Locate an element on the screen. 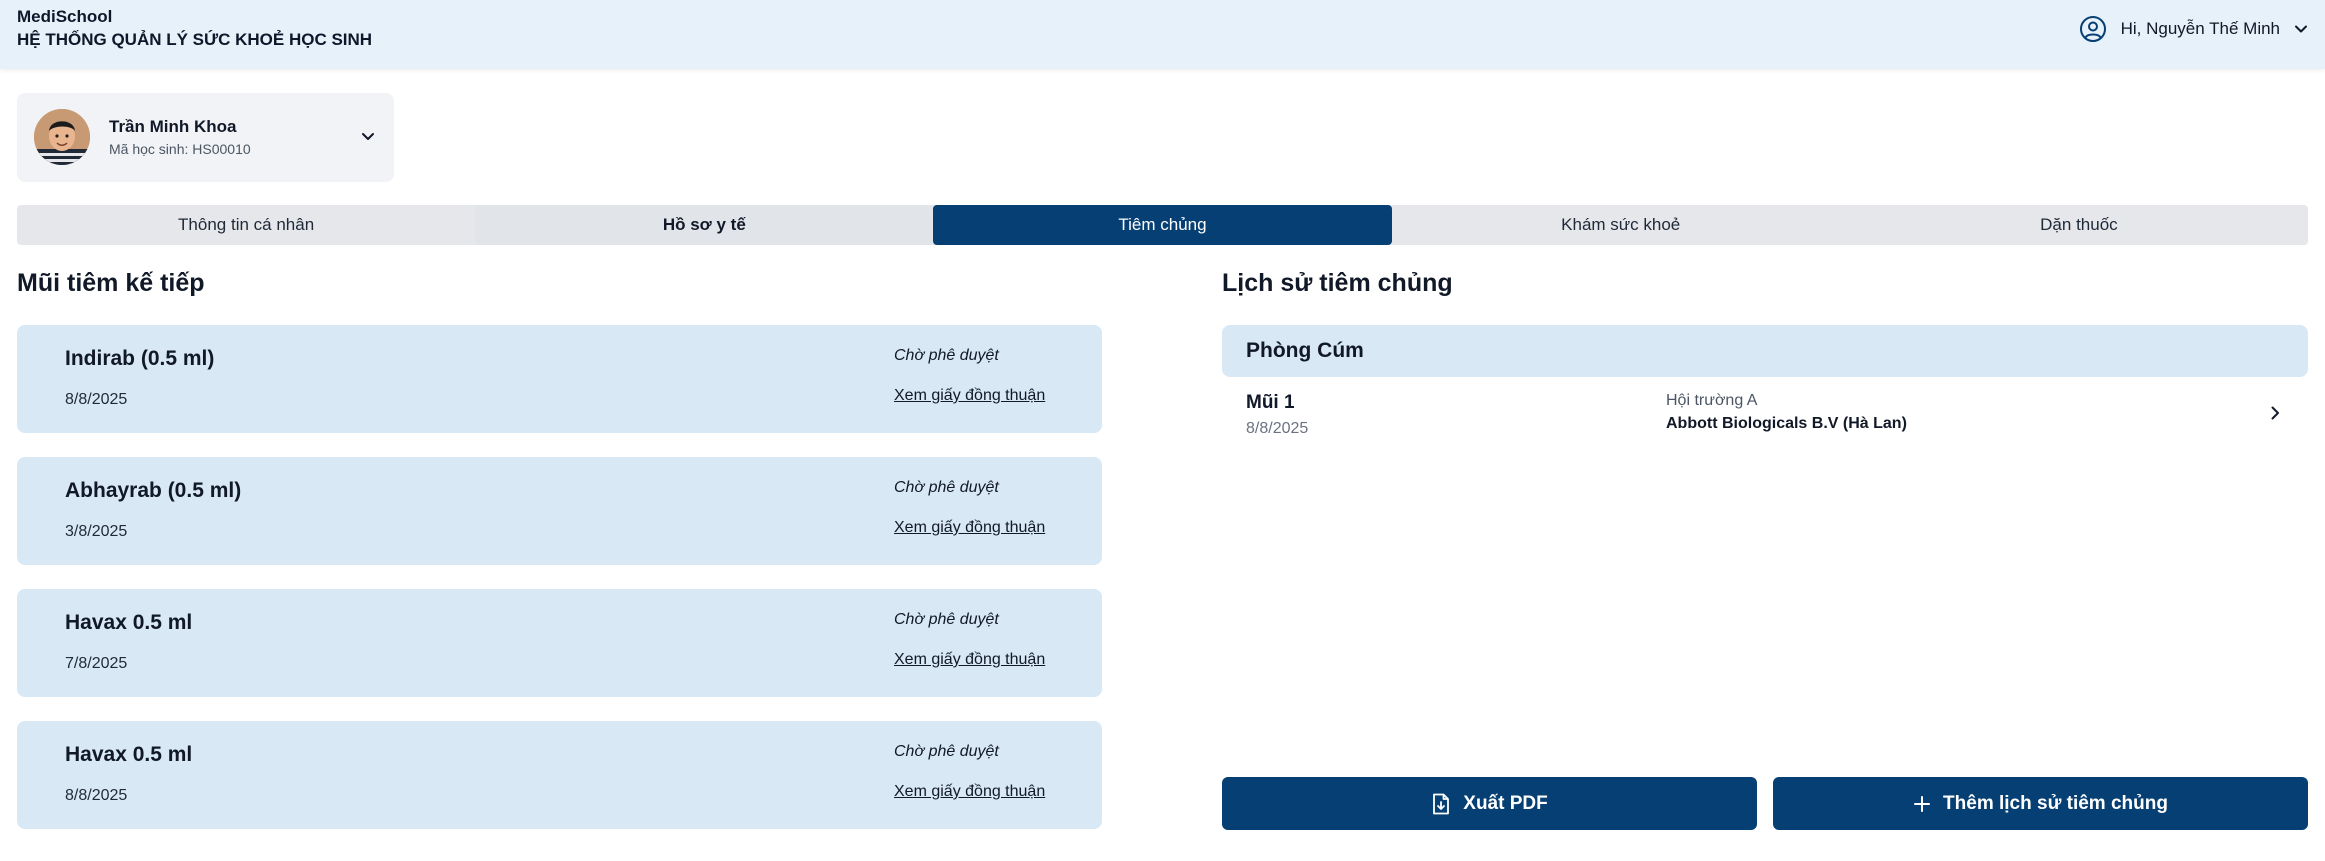 This screenshot has width=2325, height=861. chevron-right-icon is located at coordinates (2275, 413).